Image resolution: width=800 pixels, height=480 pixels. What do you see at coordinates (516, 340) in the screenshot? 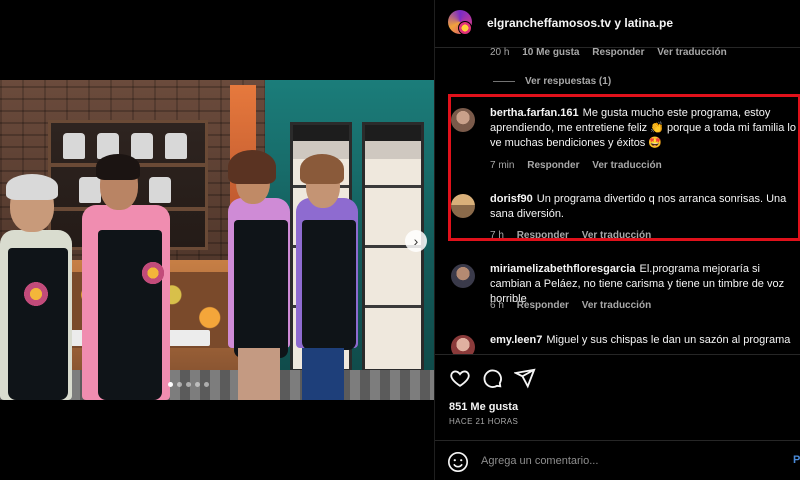
I see `comment-username: emy.leen7` at bounding box center [516, 340].